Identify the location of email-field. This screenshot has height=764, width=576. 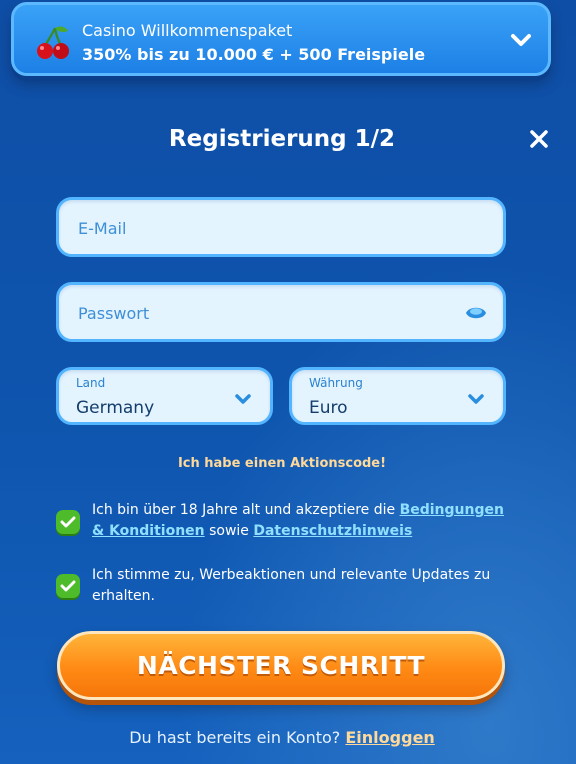
(281, 227).